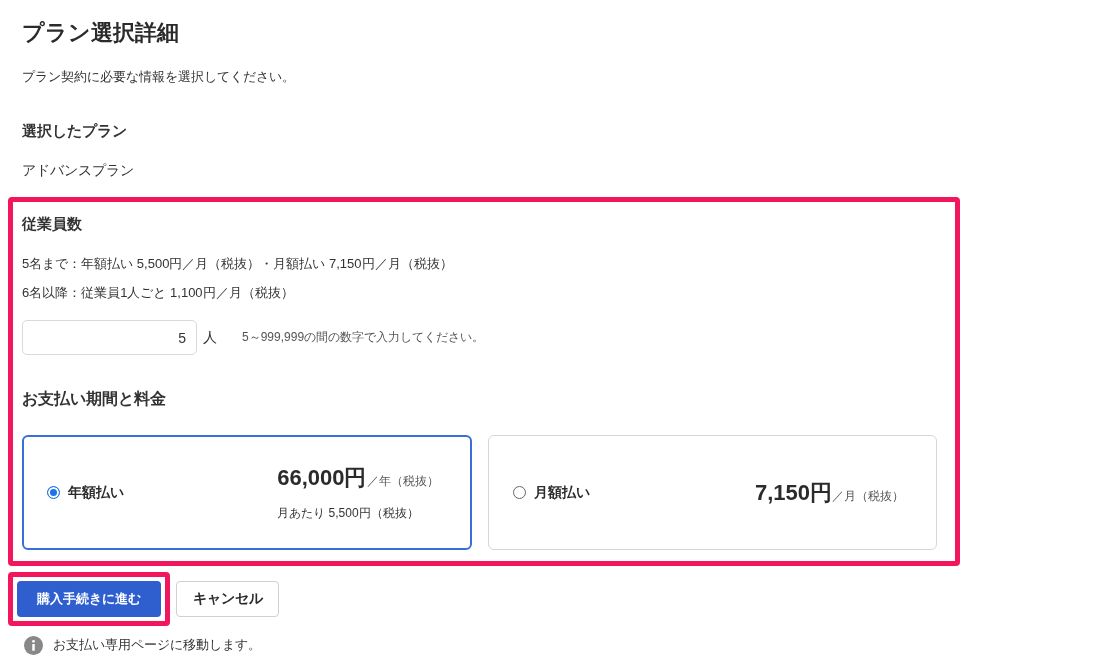  Describe the element at coordinates (227, 599) in the screenshot. I see `cancel-button: キャンセル` at that location.